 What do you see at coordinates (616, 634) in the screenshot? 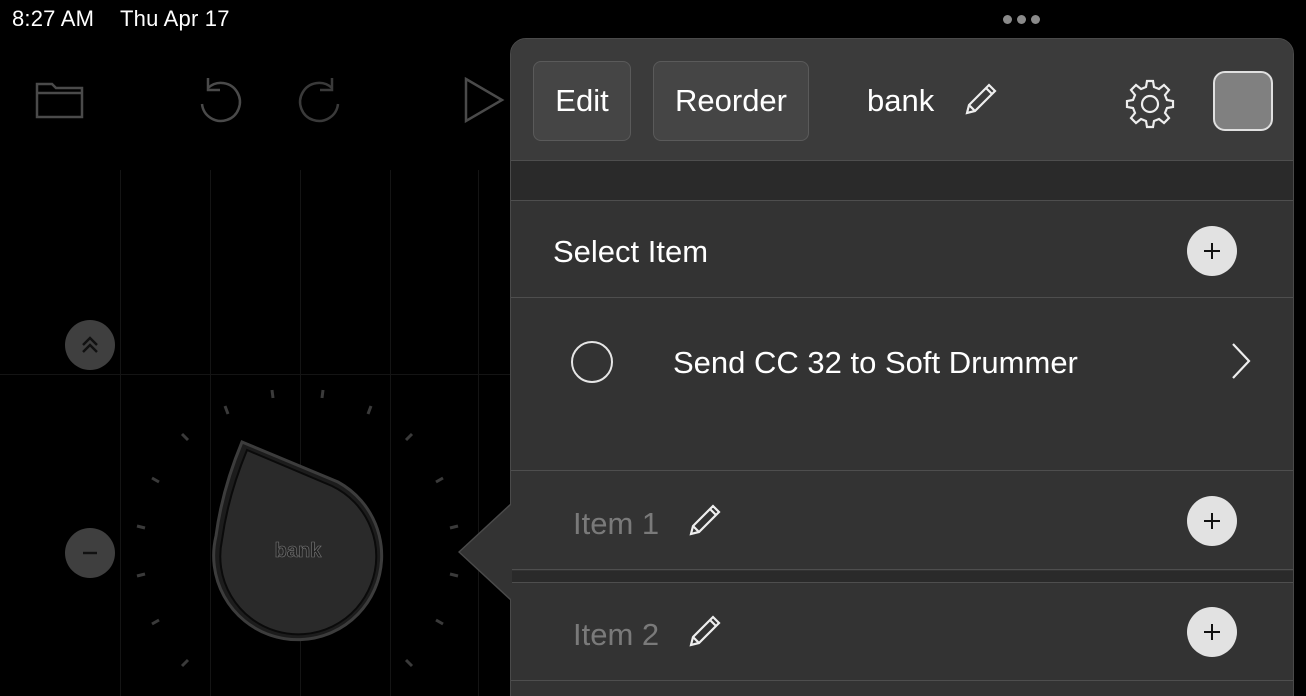
I see `item-label: Item 2` at bounding box center [616, 634].